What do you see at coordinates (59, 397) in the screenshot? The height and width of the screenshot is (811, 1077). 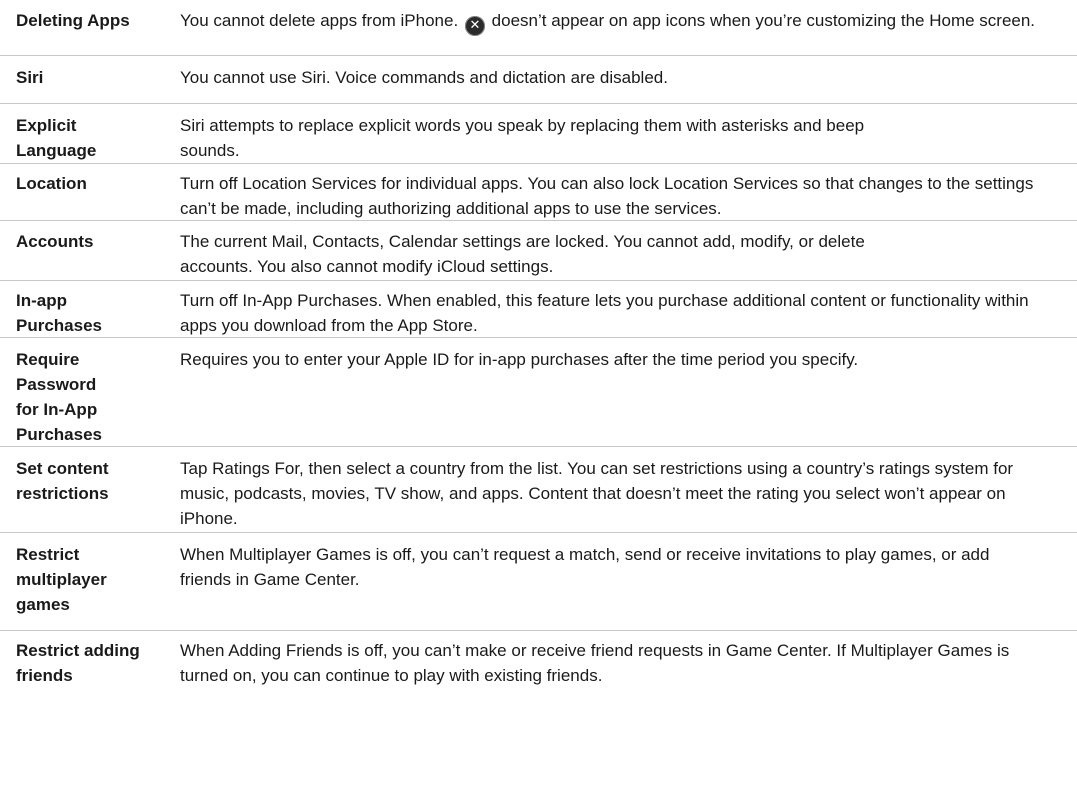 I see `row-term: Require Password for In-App Purchases` at bounding box center [59, 397].